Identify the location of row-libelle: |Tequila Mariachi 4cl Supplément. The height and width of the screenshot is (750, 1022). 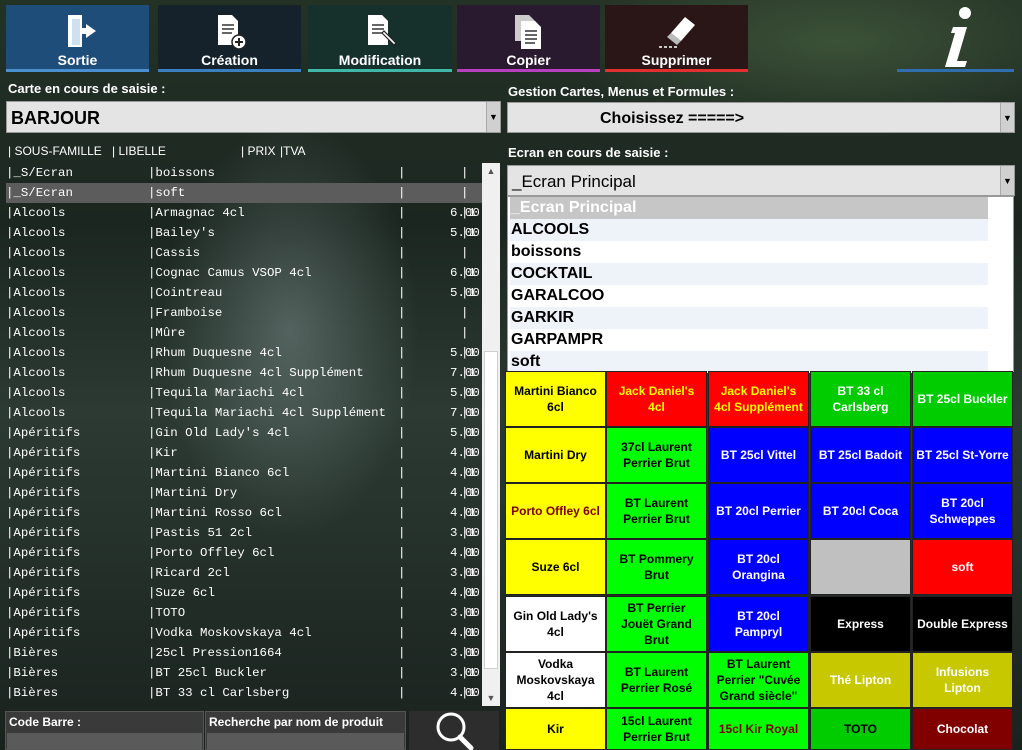
(267, 413).